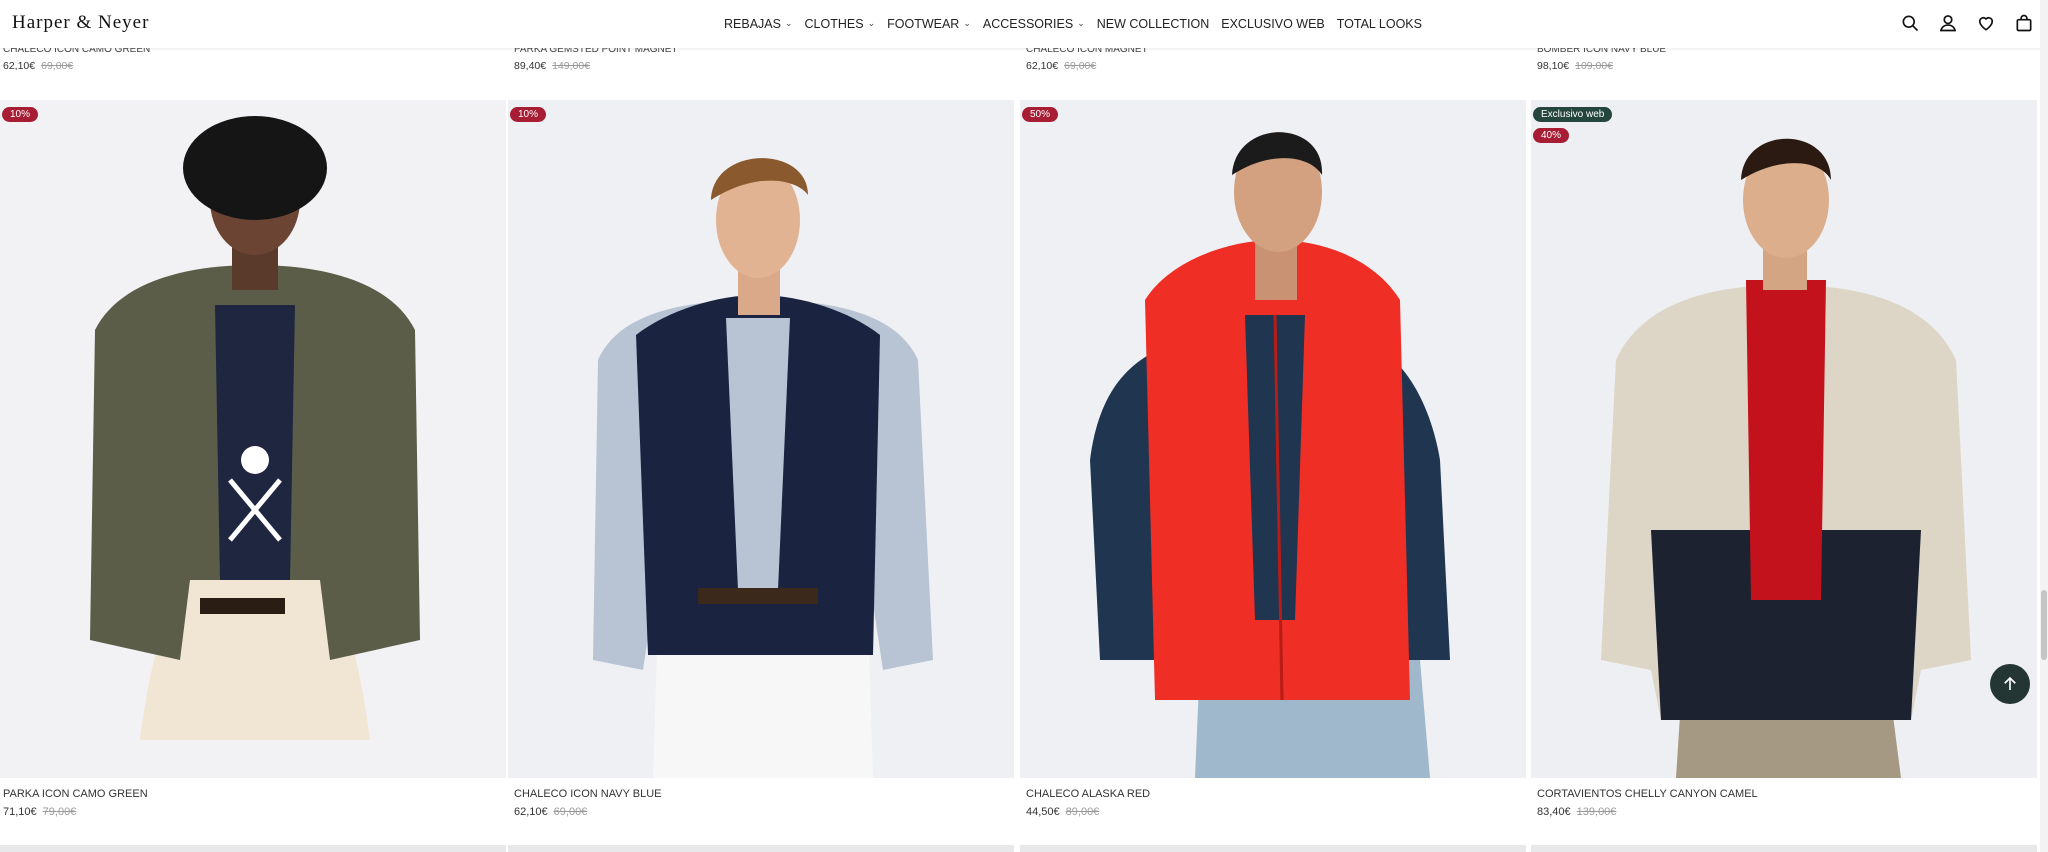 This screenshot has width=2048, height=852. What do you see at coordinates (1948, 23) in the screenshot?
I see `user-icon` at bounding box center [1948, 23].